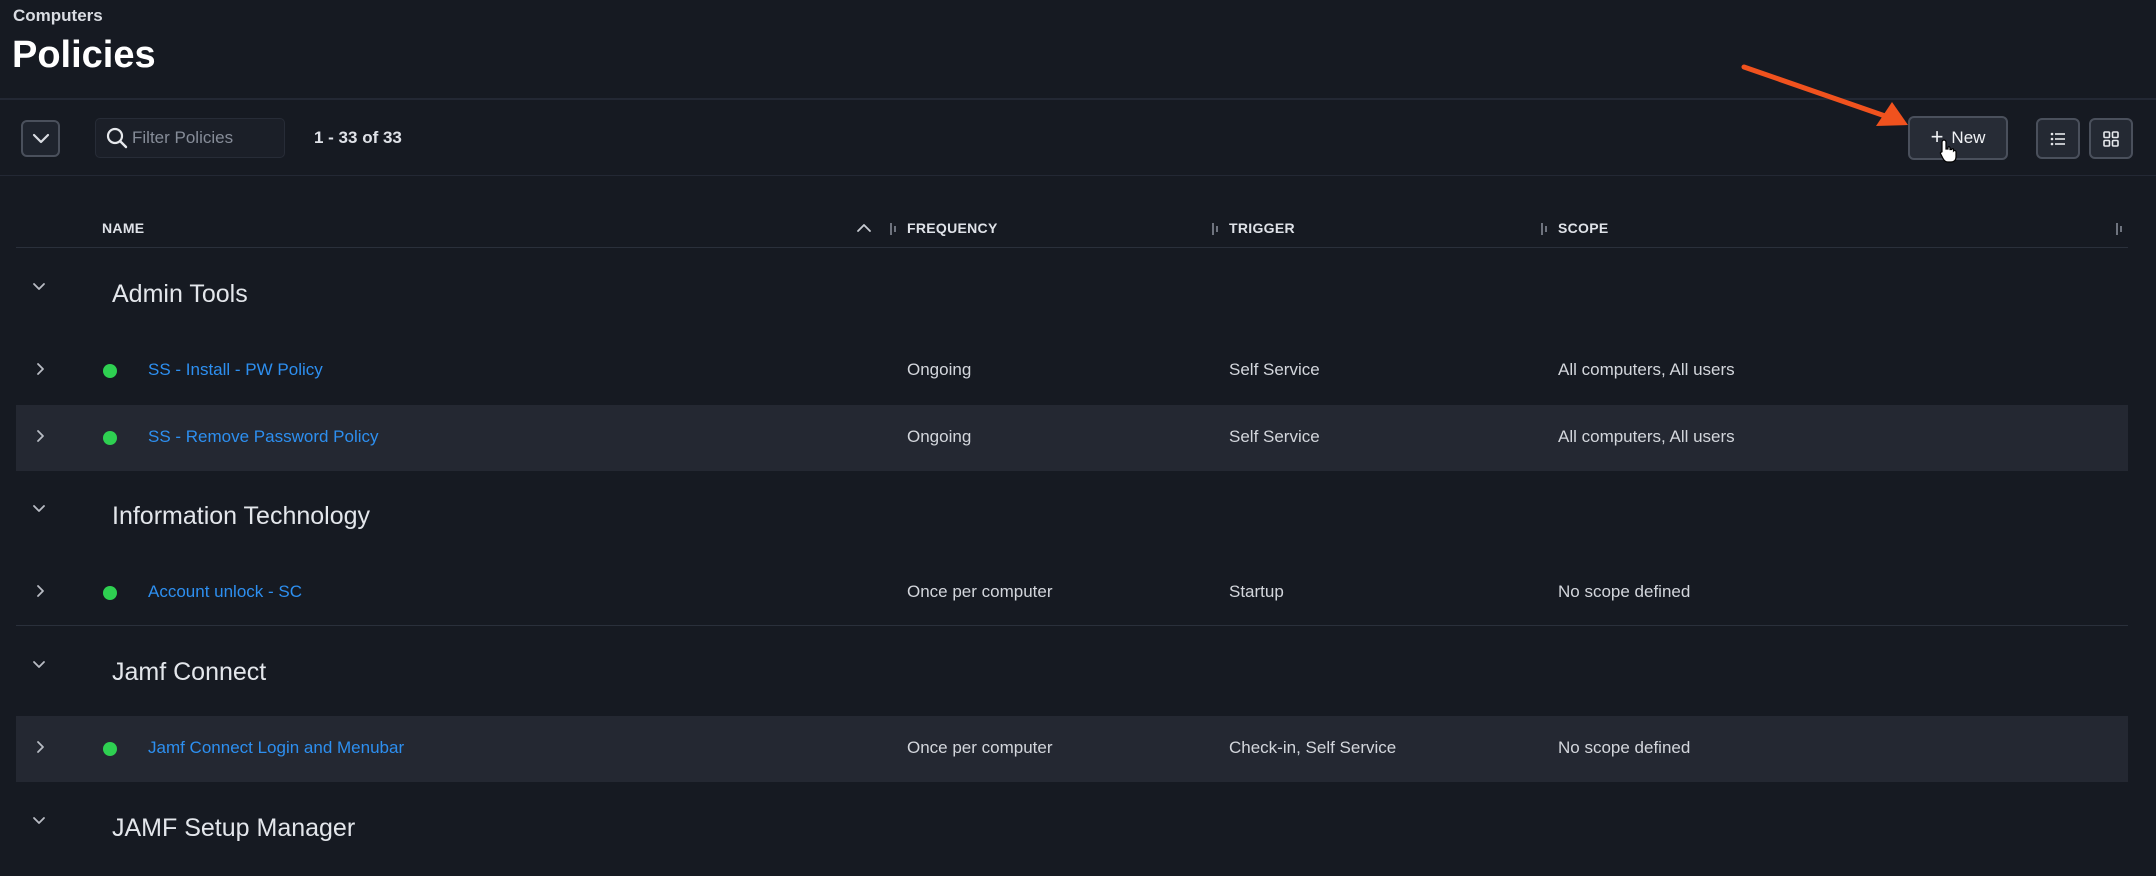 The image size is (2156, 876). I want to click on policy-name-link: SS - Install - PW Policy, so click(235, 370).